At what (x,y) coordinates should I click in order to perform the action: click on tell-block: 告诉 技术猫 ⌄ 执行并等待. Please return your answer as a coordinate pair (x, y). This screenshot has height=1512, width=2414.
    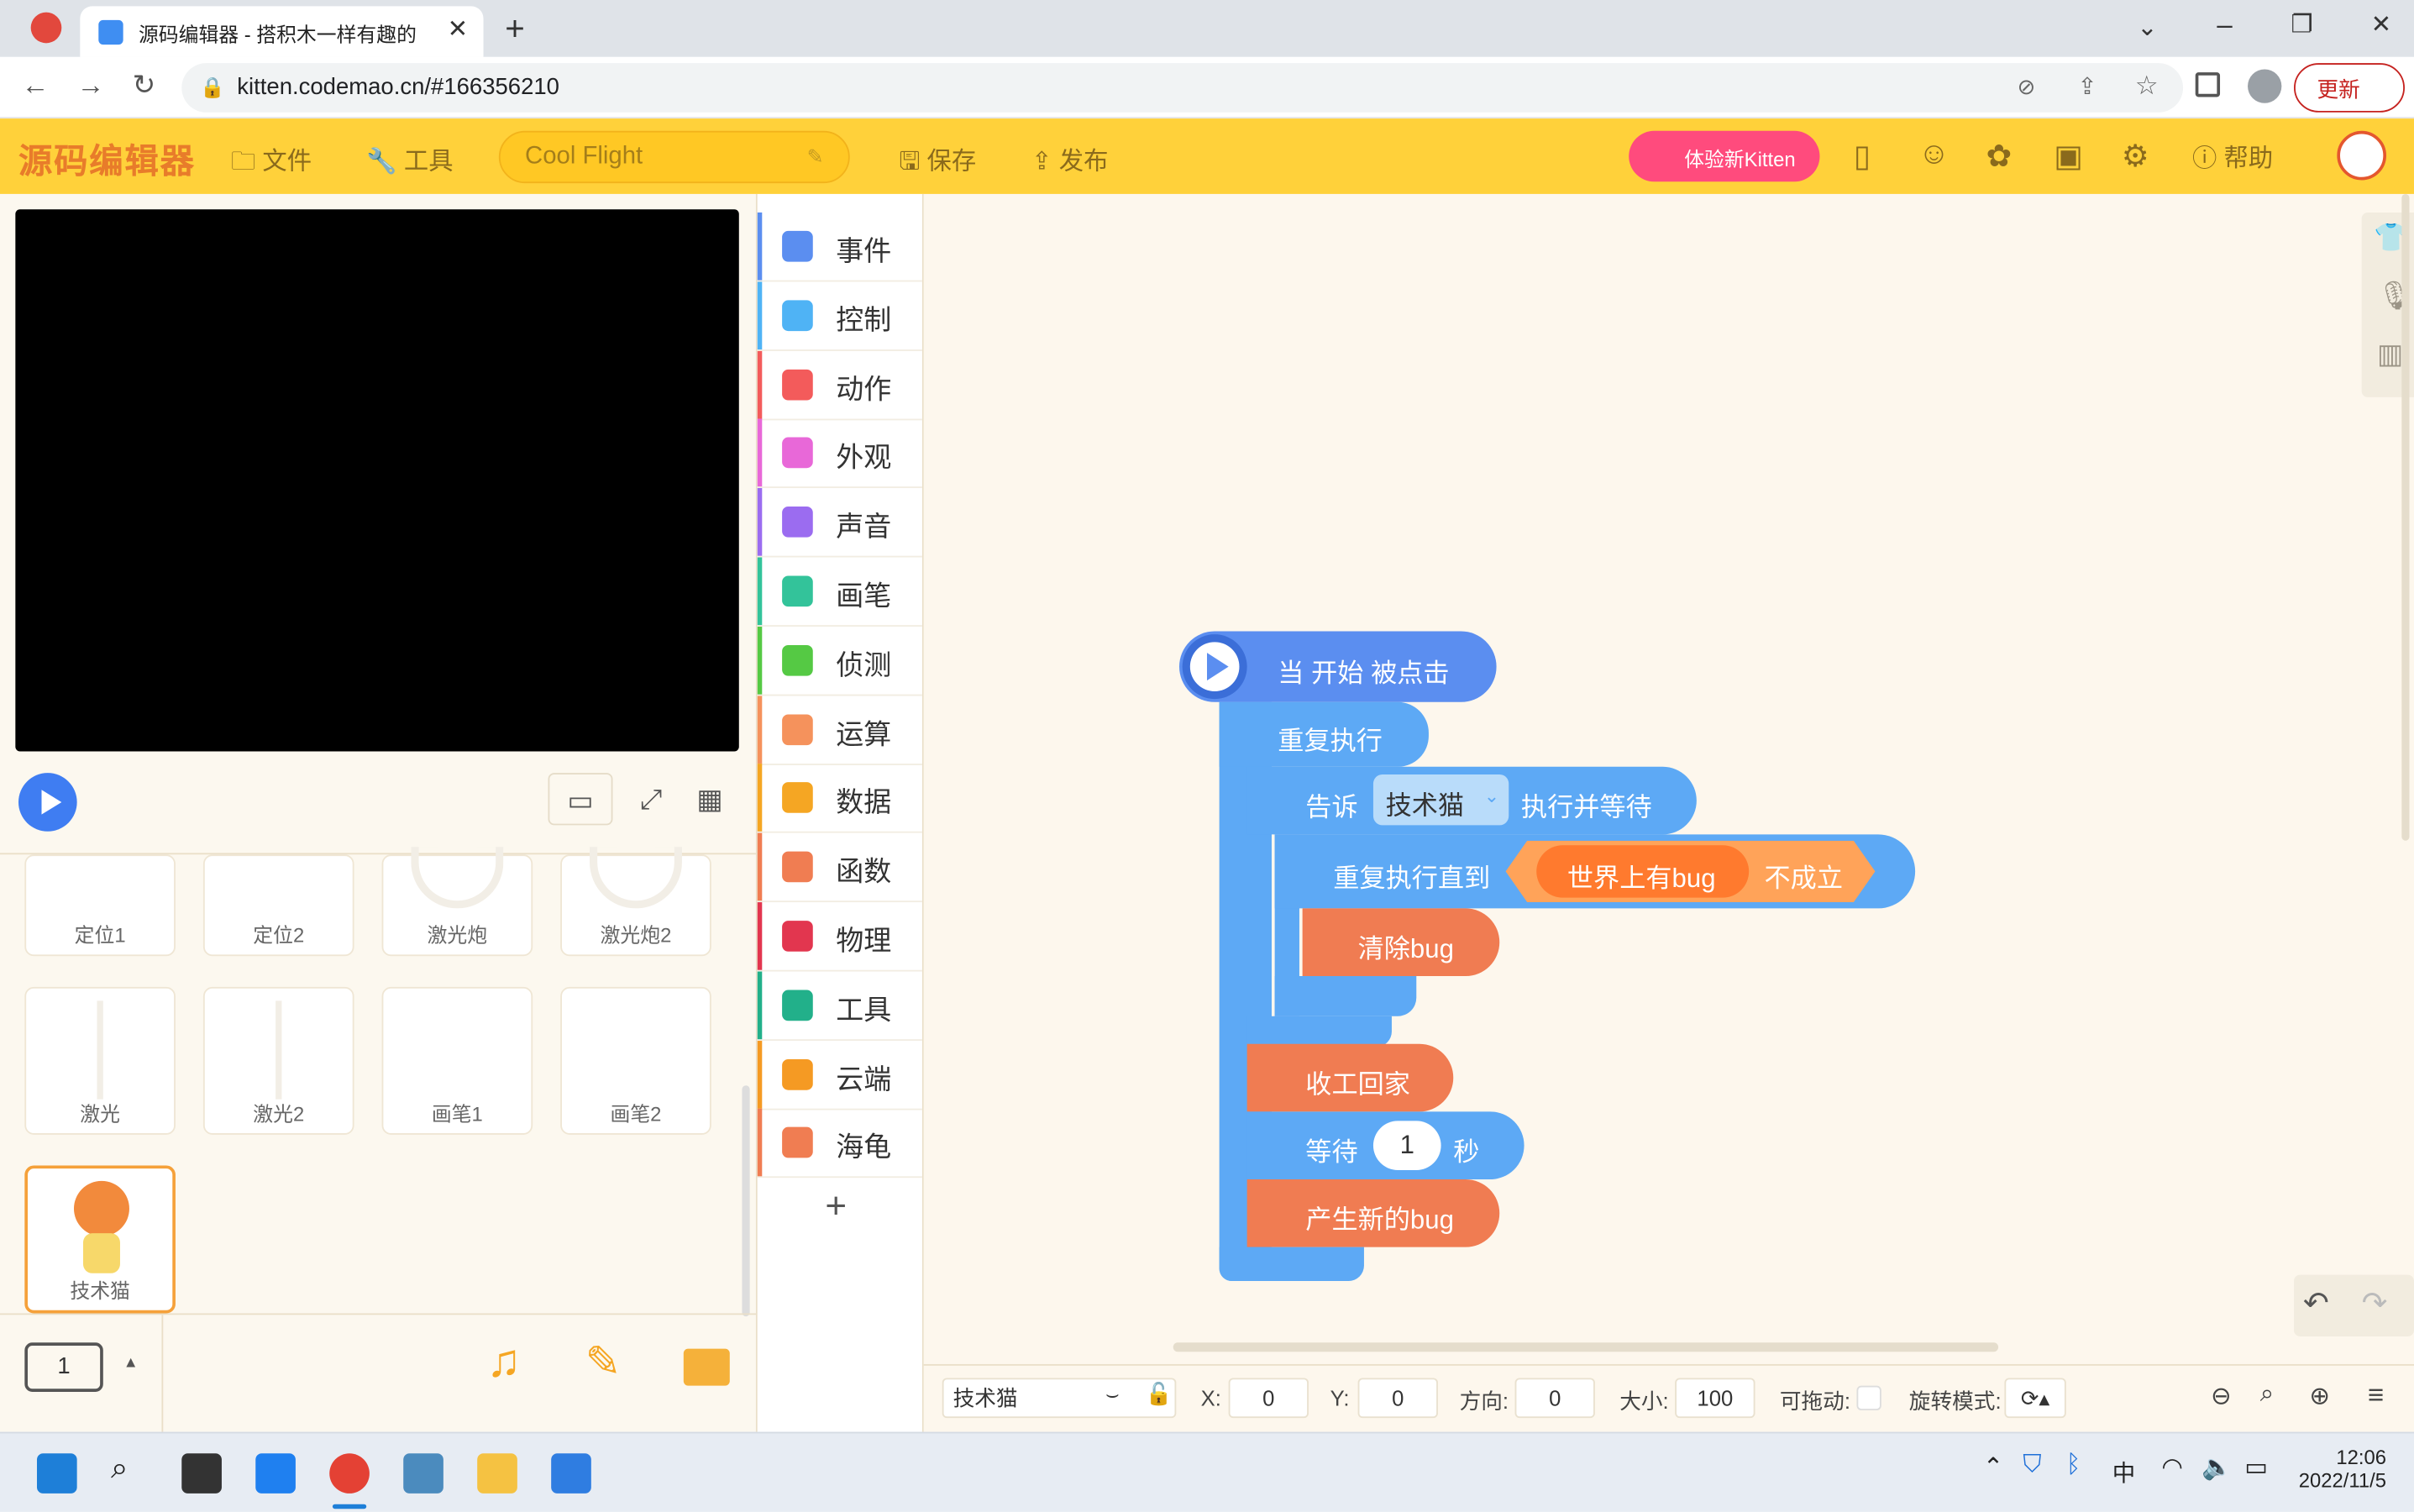
    Looking at the image, I should click on (1472, 800).